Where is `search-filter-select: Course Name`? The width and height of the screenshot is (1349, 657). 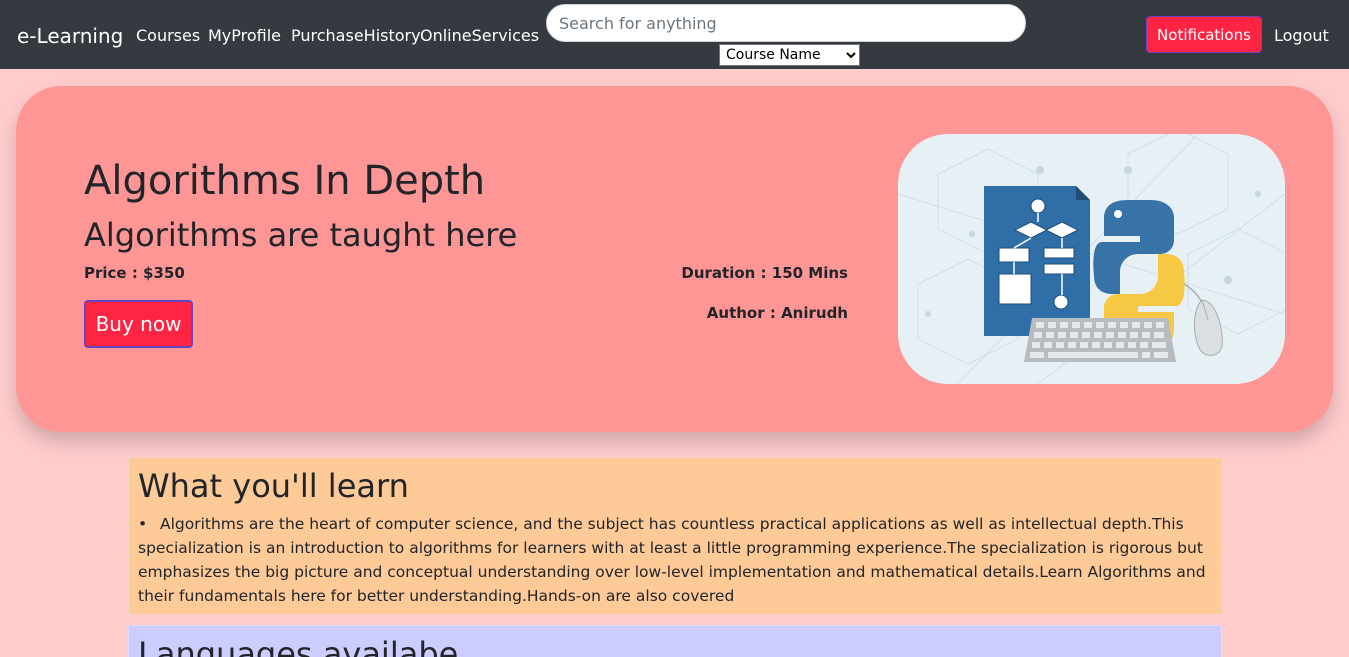 search-filter-select: Course Name is located at coordinates (789, 55).